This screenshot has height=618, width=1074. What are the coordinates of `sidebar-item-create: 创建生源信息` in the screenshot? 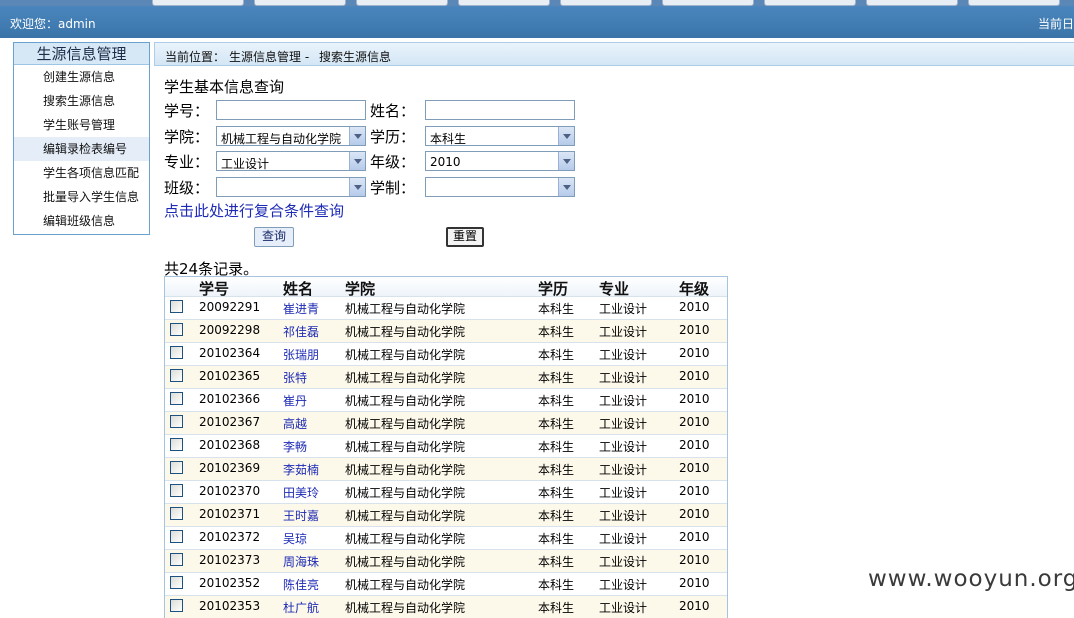 It's located at (81, 77).